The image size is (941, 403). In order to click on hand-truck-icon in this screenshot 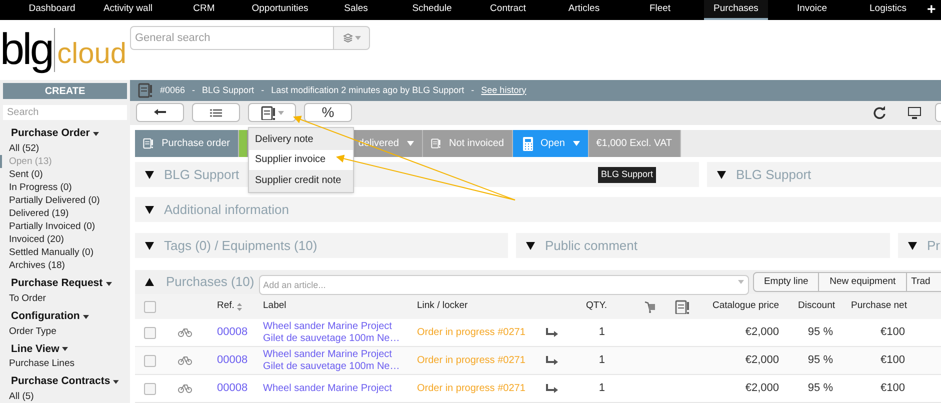, I will do `click(650, 306)`.